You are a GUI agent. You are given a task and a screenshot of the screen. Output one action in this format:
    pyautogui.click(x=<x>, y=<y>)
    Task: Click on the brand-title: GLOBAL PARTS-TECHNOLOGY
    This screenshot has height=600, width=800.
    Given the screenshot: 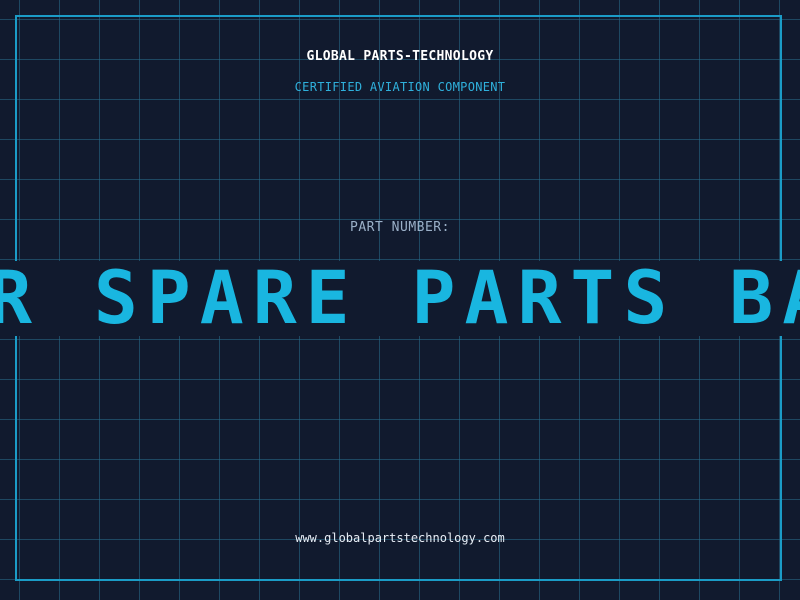 What is the action you would take?
    pyautogui.click(x=400, y=56)
    